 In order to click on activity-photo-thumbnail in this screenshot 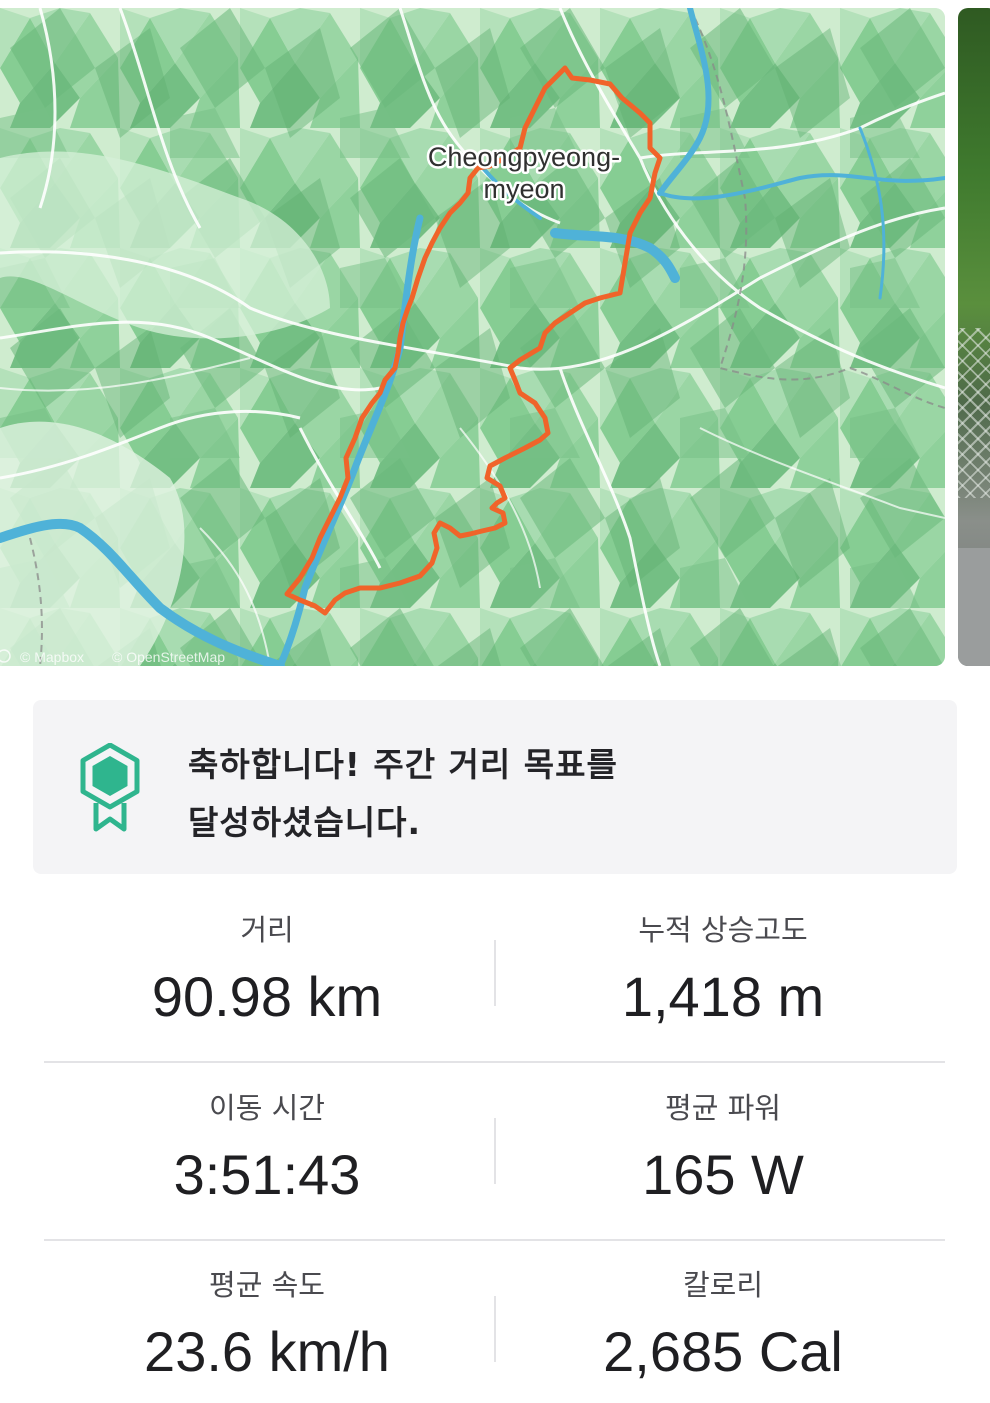, I will do `click(974, 337)`.